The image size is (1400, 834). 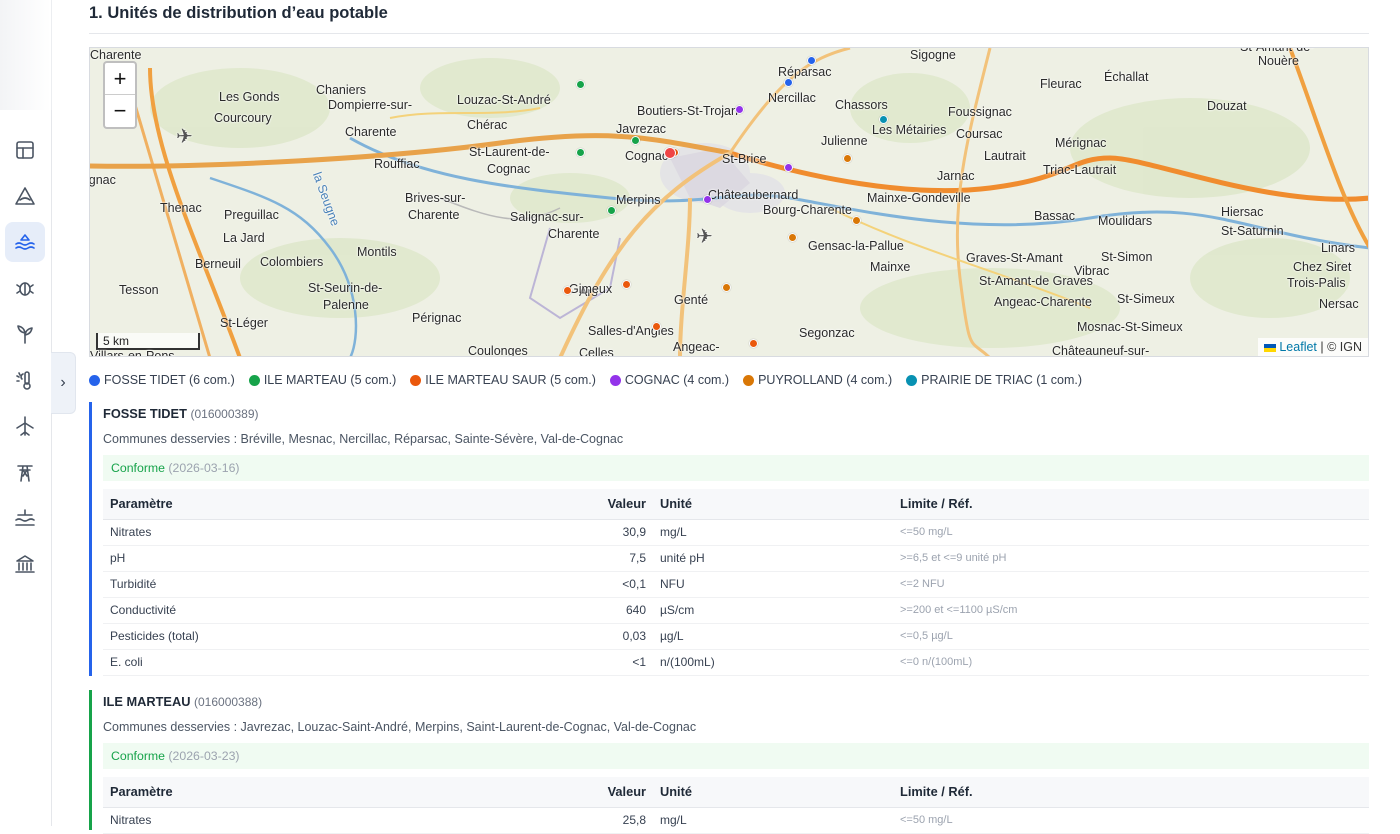 I want to click on map-place-label: Douzat, so click(x=1227, y=106).